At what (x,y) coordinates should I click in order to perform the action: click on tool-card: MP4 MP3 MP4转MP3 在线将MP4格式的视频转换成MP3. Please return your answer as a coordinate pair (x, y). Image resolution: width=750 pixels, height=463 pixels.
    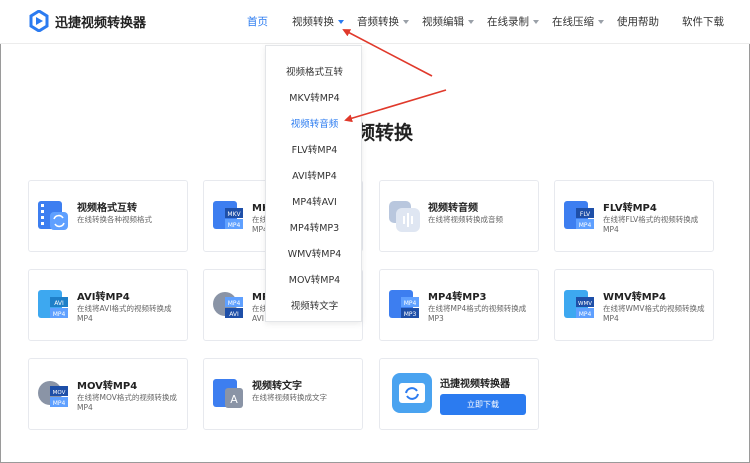
    Looking at the image, I should click on (459, 305).